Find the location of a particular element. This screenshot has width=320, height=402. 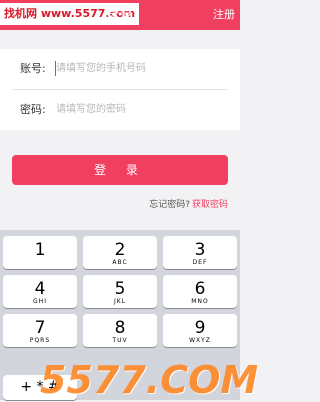

key-letters: PQRS is located at coordinates (40, 340).